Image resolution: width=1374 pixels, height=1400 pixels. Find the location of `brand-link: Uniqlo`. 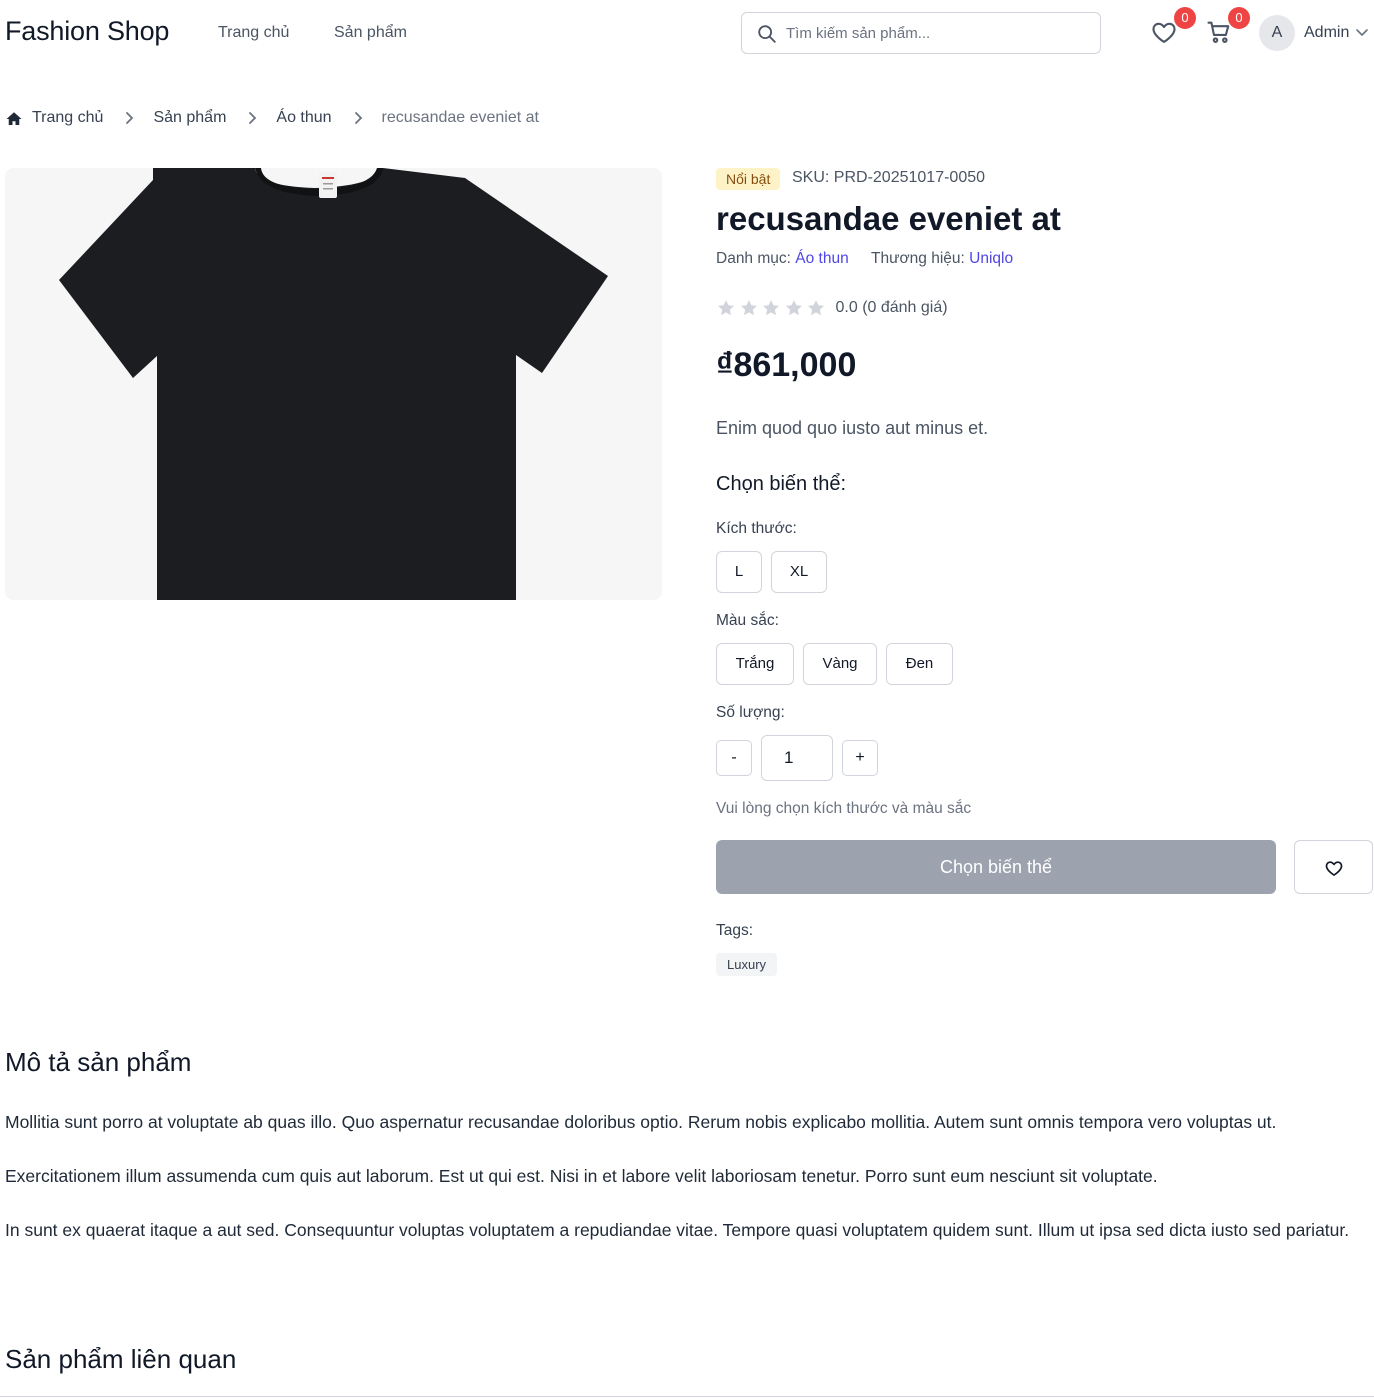

brand-link: Uniqlo is located at coordinates (991, 258).